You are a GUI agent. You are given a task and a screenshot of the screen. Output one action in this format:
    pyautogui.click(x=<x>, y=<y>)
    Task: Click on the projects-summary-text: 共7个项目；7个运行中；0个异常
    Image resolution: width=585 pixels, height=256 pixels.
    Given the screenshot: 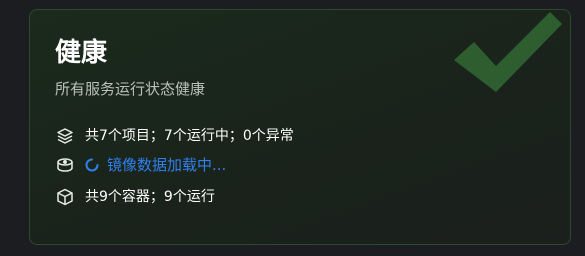 What is the action you would take?
    pyautogui.click(x=189, y=136)
    